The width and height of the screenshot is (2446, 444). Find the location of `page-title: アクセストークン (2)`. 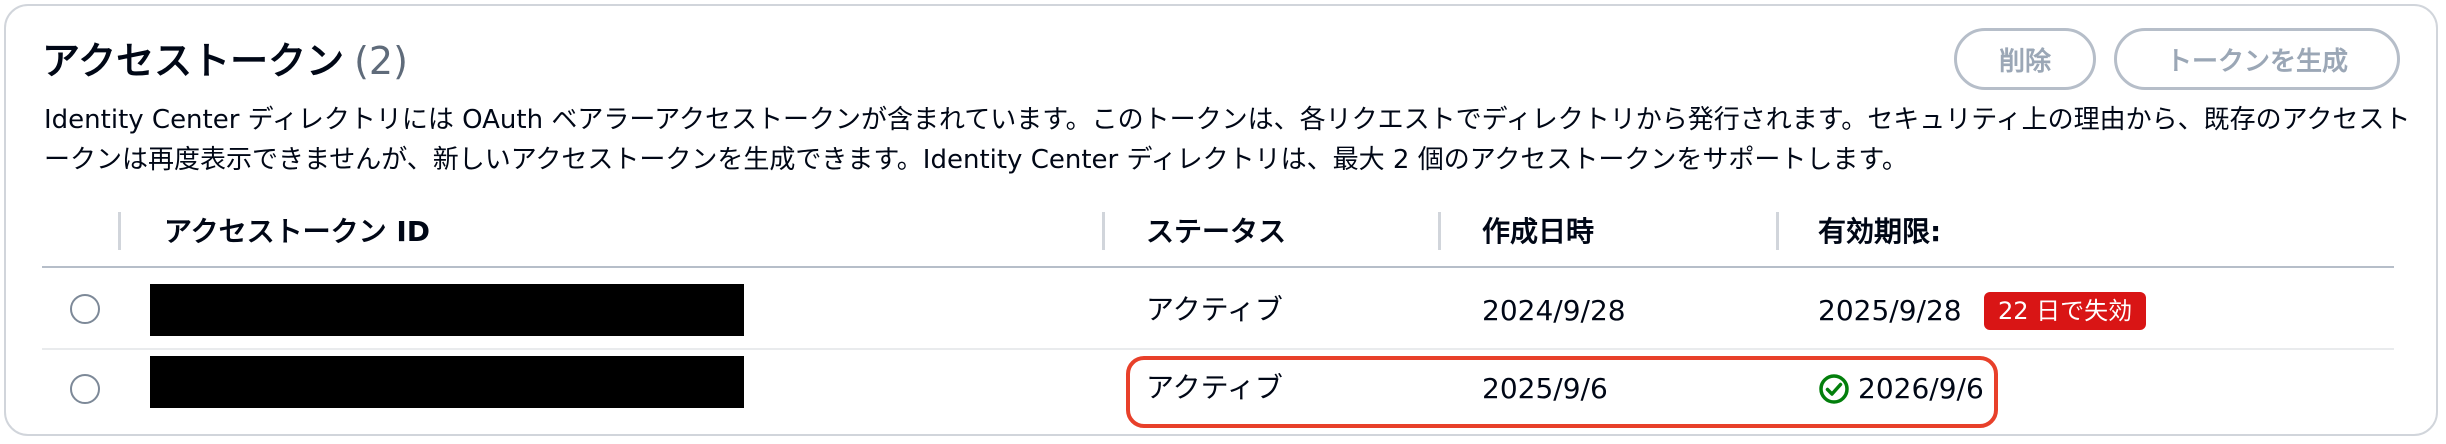

page-title: アクセストークン (2) is located at coordinates (225, 57).